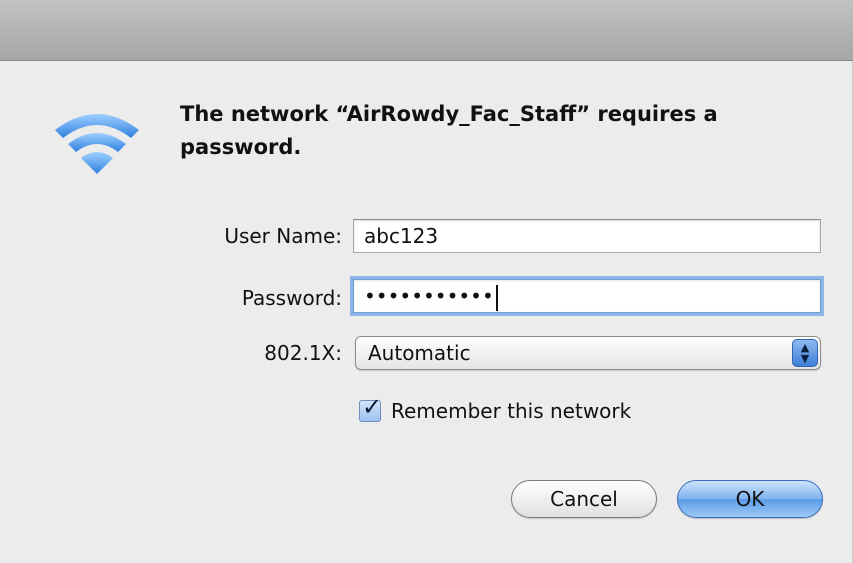 The width and height of the screenshot is (853, 563). Describe the element at coordinates (419, 353) in the screenshot. I see `eap-select-value: Automatic` at that location.